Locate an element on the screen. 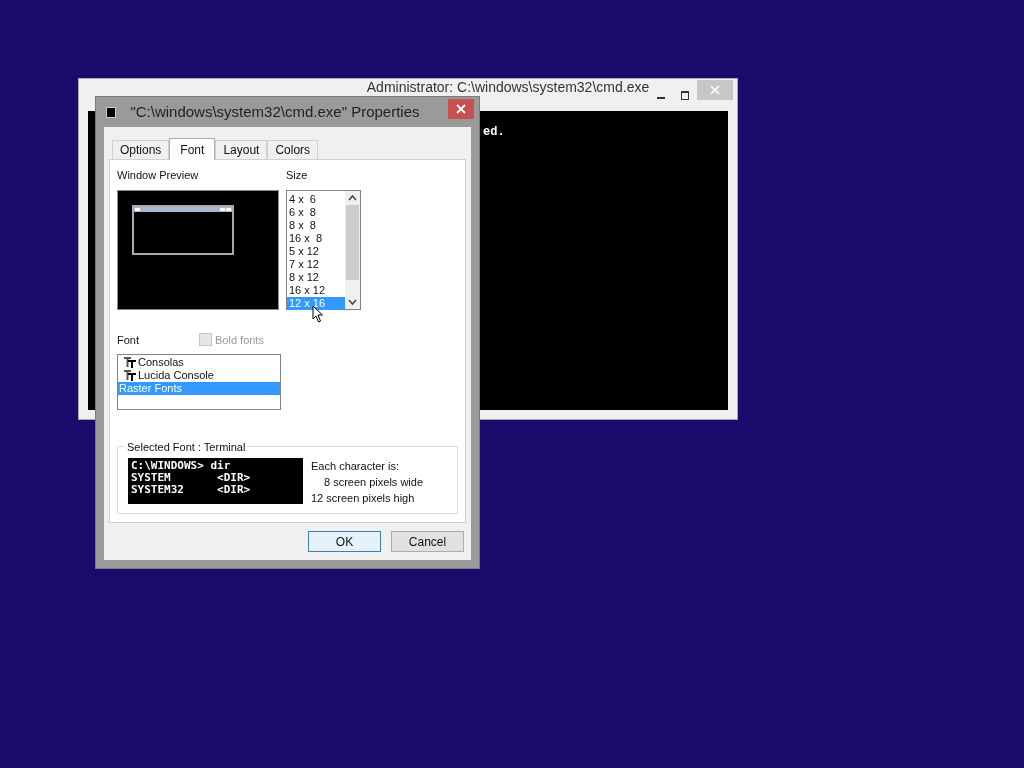 The width and height of the screenshot is (1024, 768). sample-line: C:\WINDOWS> dir is located at coordinates (181, 466).